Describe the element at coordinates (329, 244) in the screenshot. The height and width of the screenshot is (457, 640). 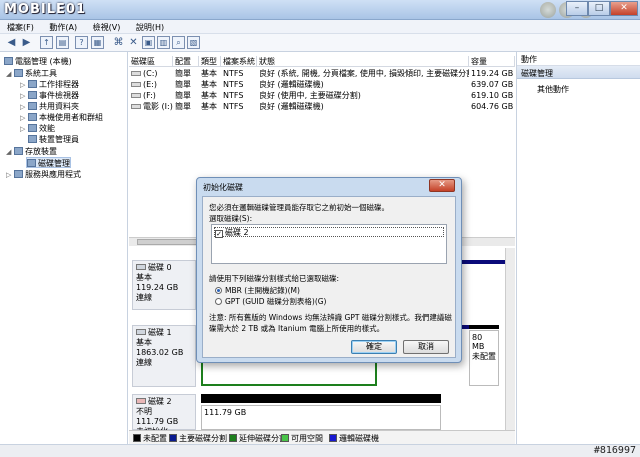
I see `disk-list: ✓ 磁碟 2` at that location.